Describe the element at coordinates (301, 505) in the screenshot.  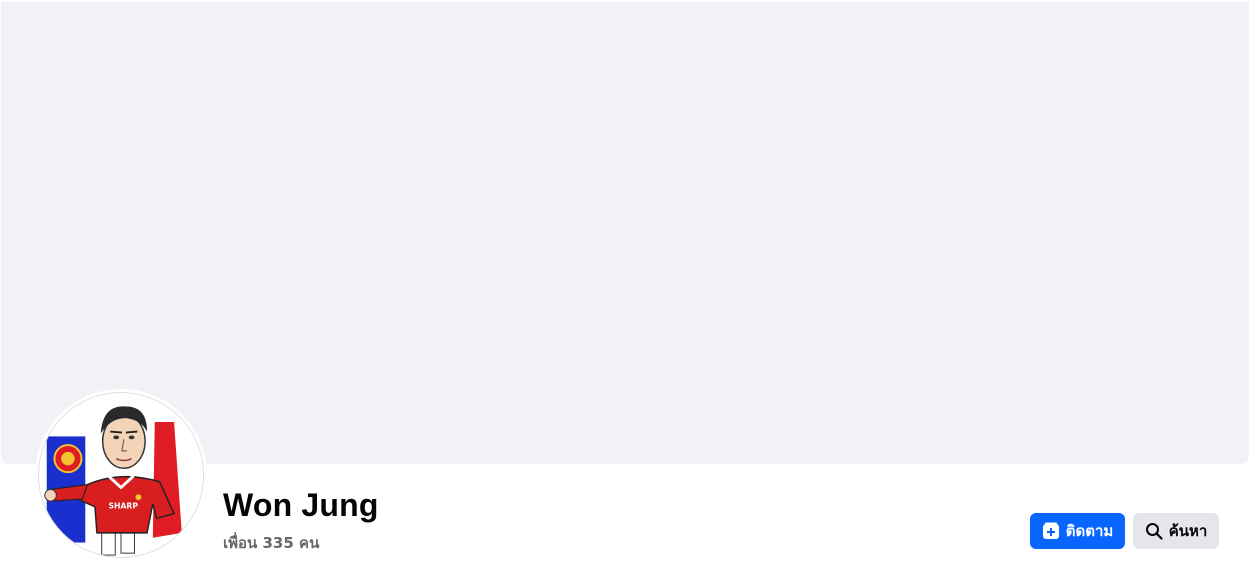
I see `profile-name: Won Jung` at that location.